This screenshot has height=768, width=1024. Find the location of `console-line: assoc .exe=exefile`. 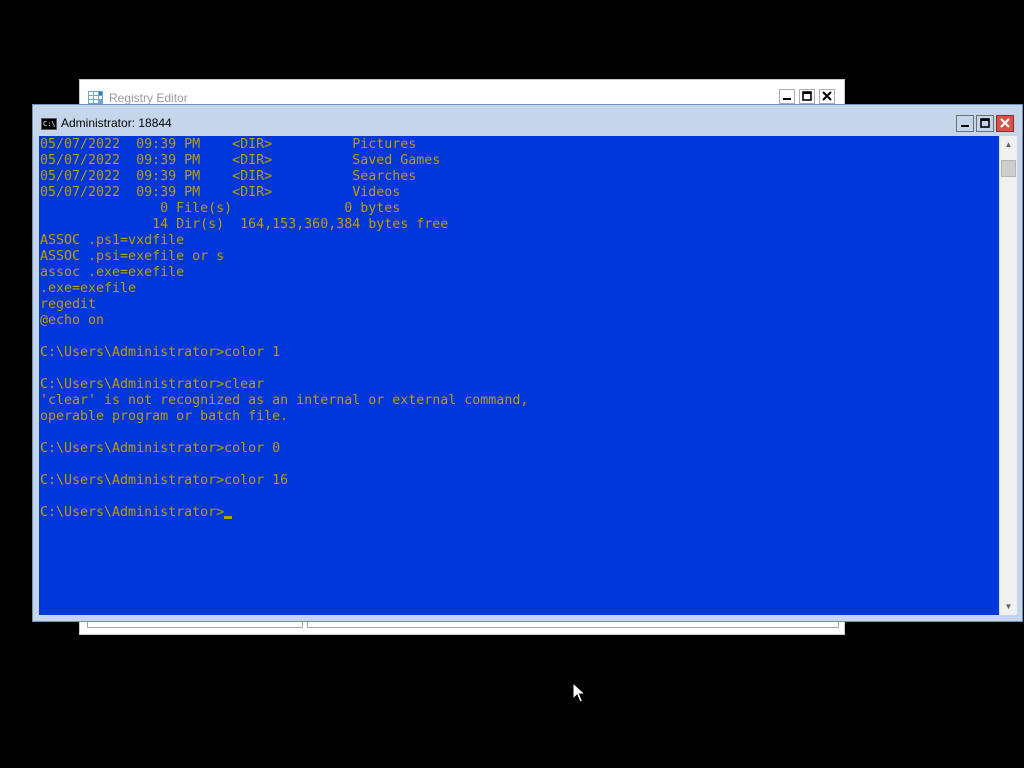

console-line: assoc .exe=exefile is located at coordinates (112, 272).